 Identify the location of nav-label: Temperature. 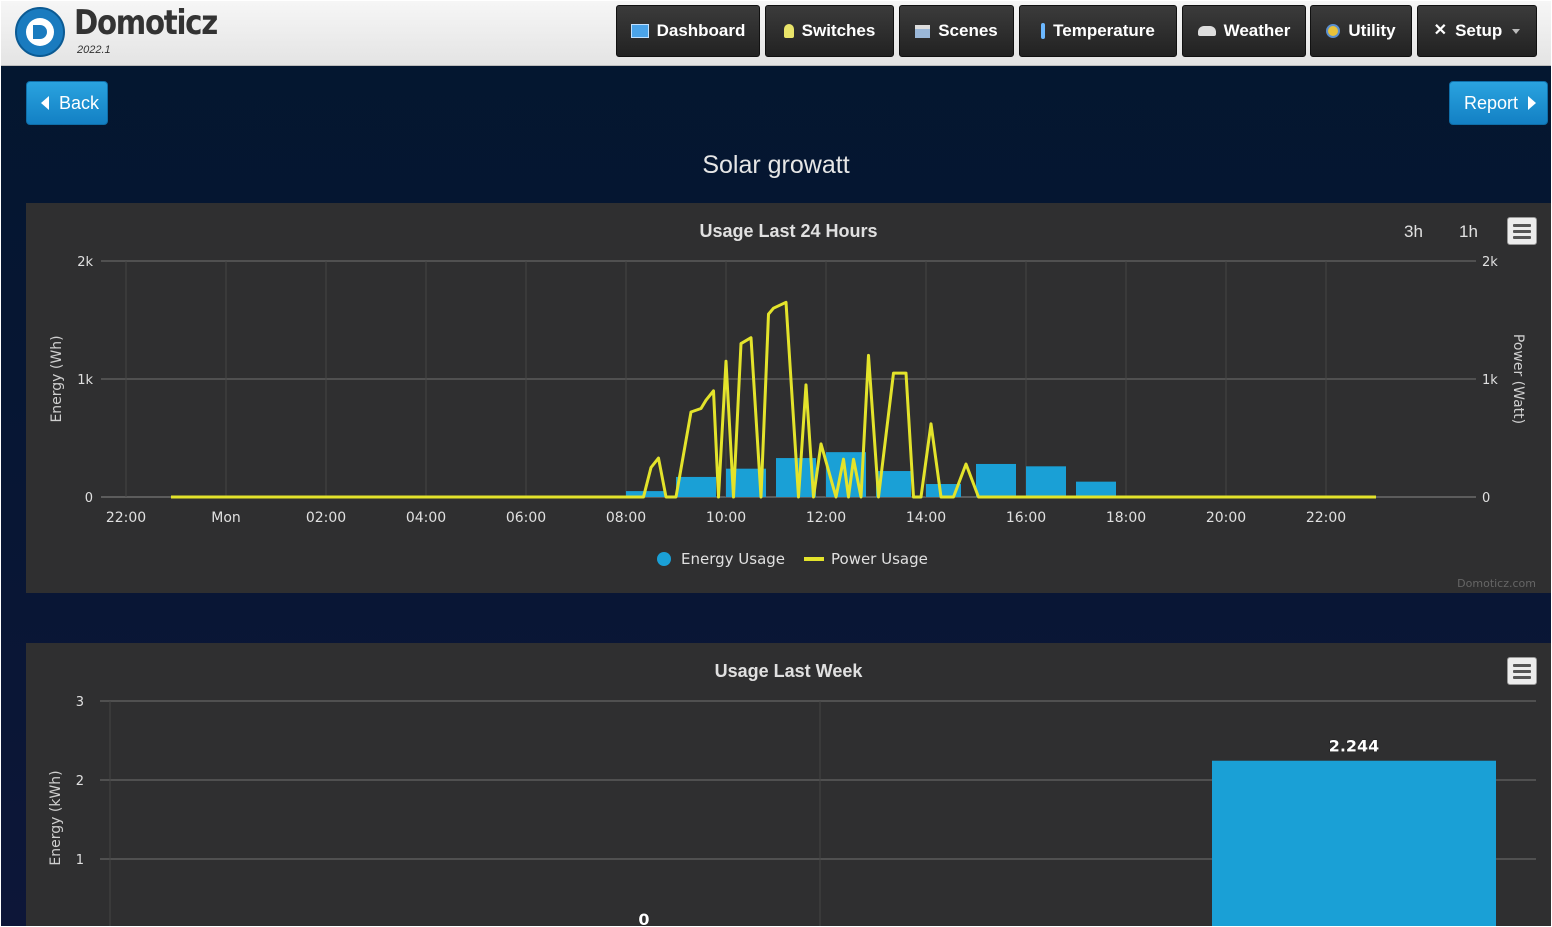
(1104, 30).